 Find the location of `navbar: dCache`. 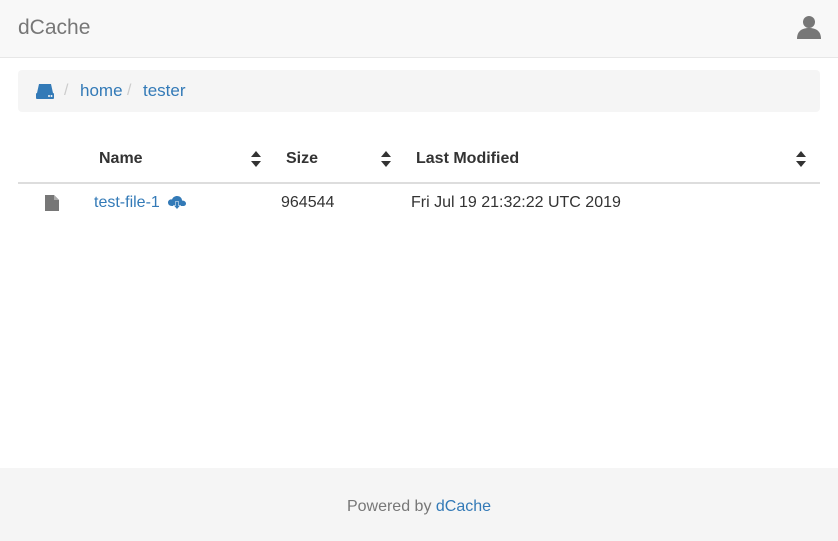

navbar: dCache is located at coordinates (419, 29).